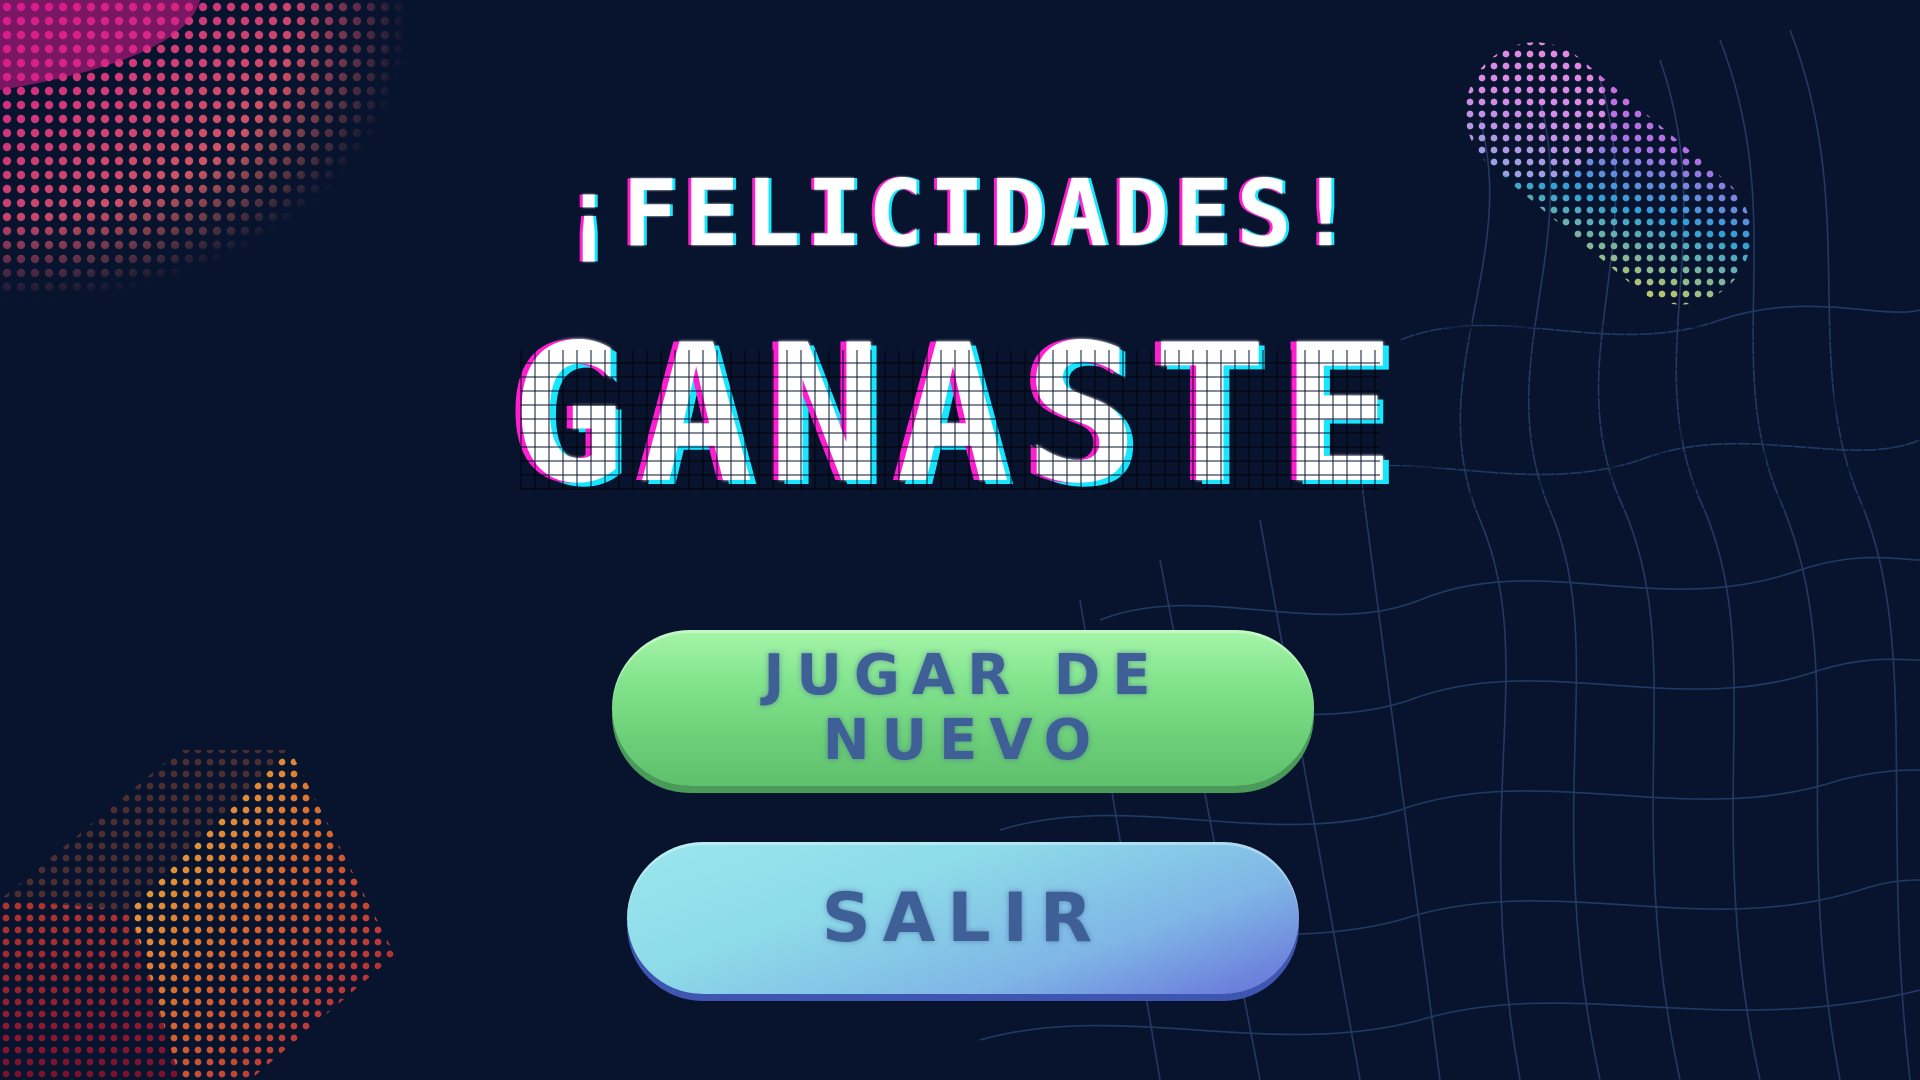 The image size is (1920, 1080). I want to click on exit-button: SALIR, so click(963, 918).